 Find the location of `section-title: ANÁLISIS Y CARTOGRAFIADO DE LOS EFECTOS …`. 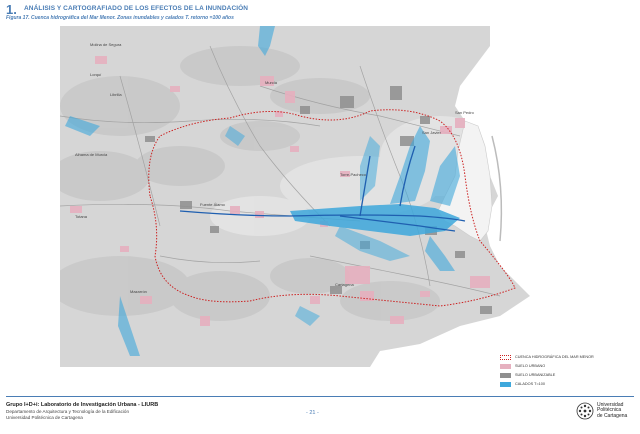

section-title: ANÁLISIS Y CARTOGRAFIADO DE LOS EFECTOS … is located at coordinates (136, 8).